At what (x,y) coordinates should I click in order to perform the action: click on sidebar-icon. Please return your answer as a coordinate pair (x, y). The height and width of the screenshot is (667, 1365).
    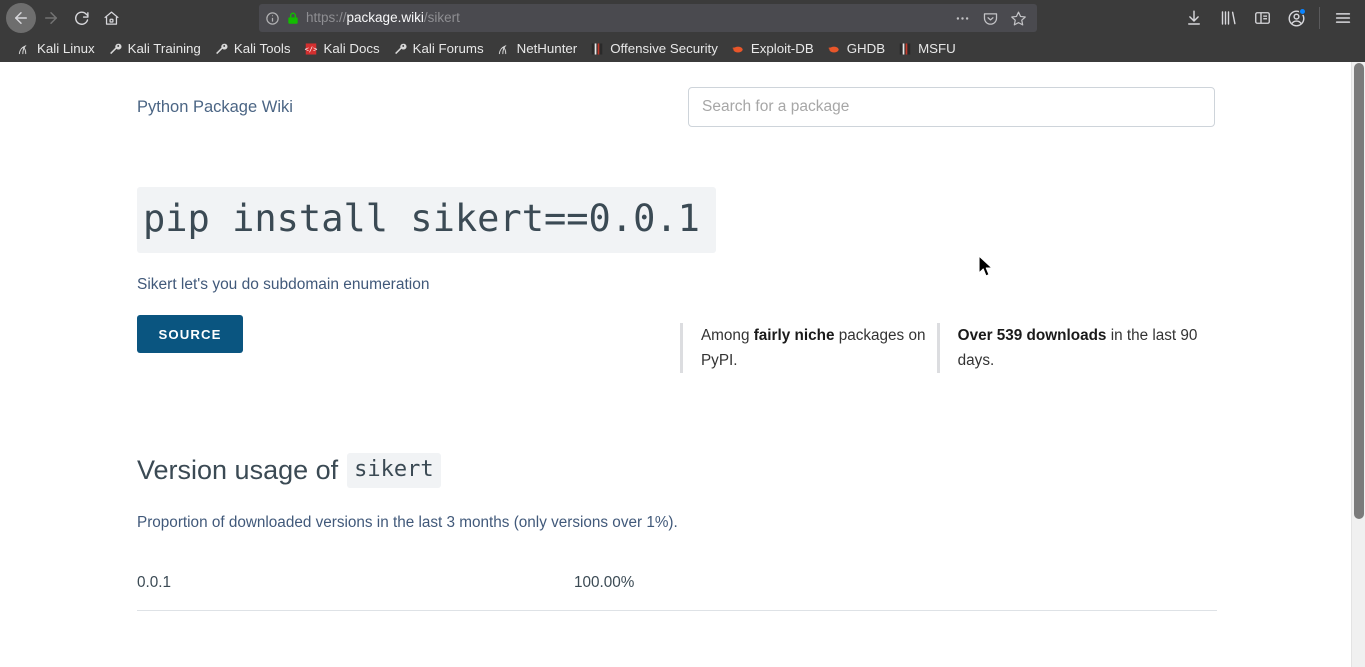
    Looking at the image, I should click on (1262, 18).